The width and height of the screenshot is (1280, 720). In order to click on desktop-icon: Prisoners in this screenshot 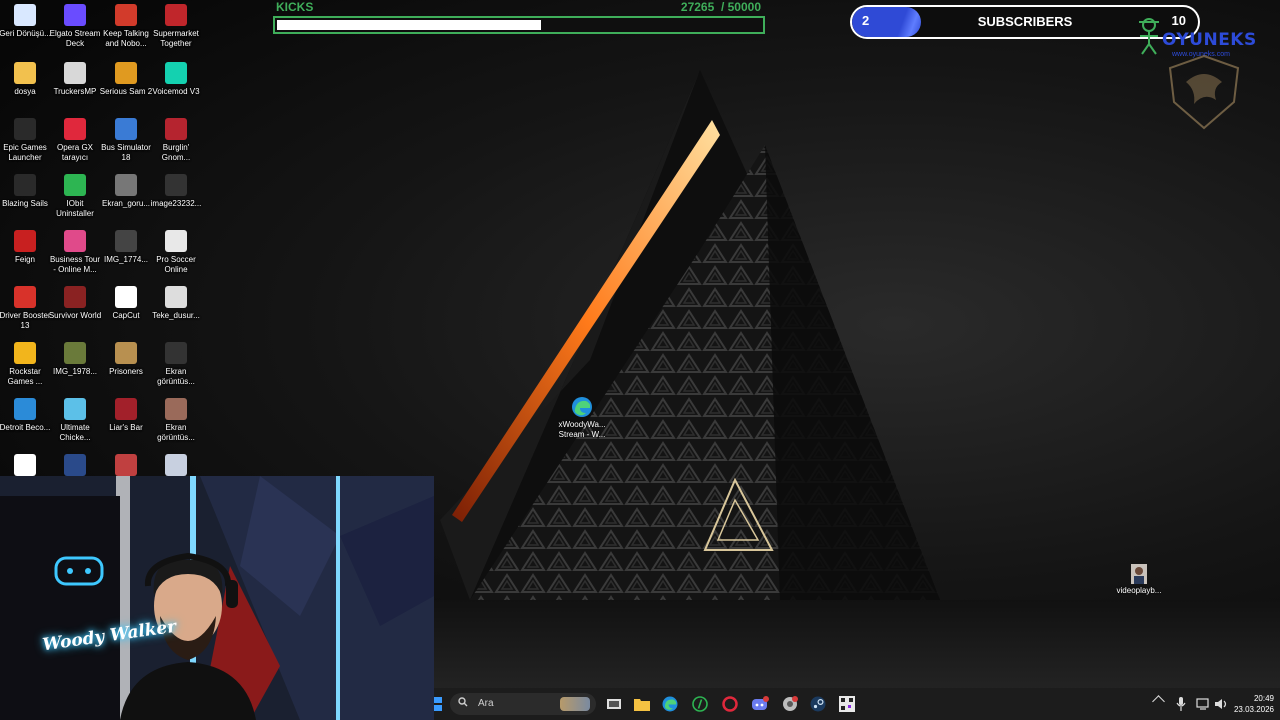, I will do `click(126, 366)`.